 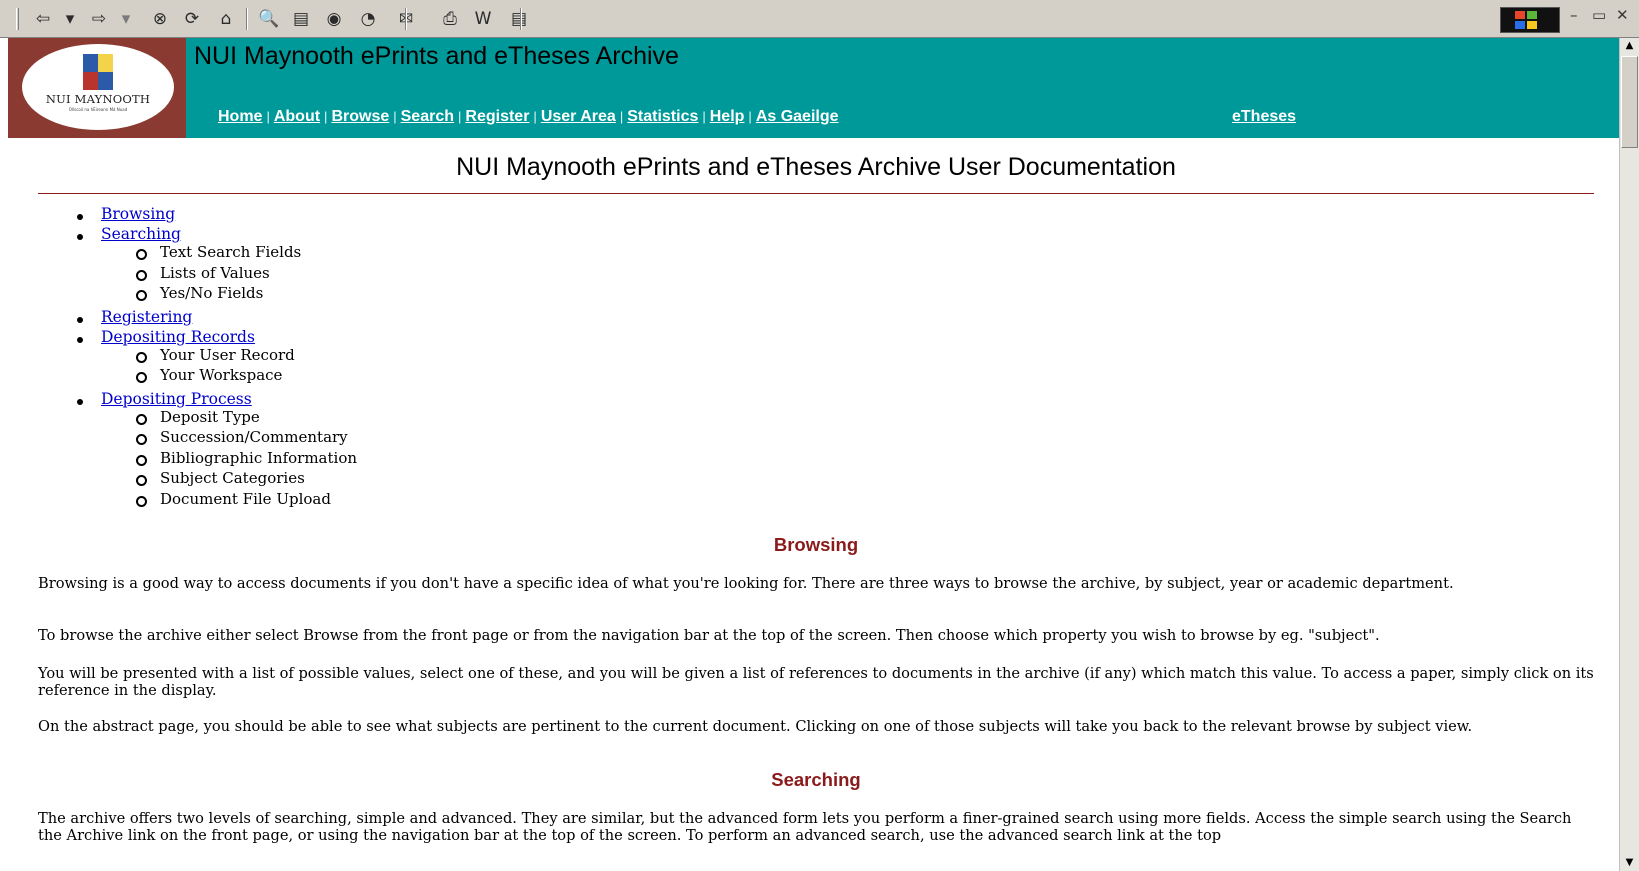 I want to click on toc-subitem: Your Workspace, so click(x=245, y=375).